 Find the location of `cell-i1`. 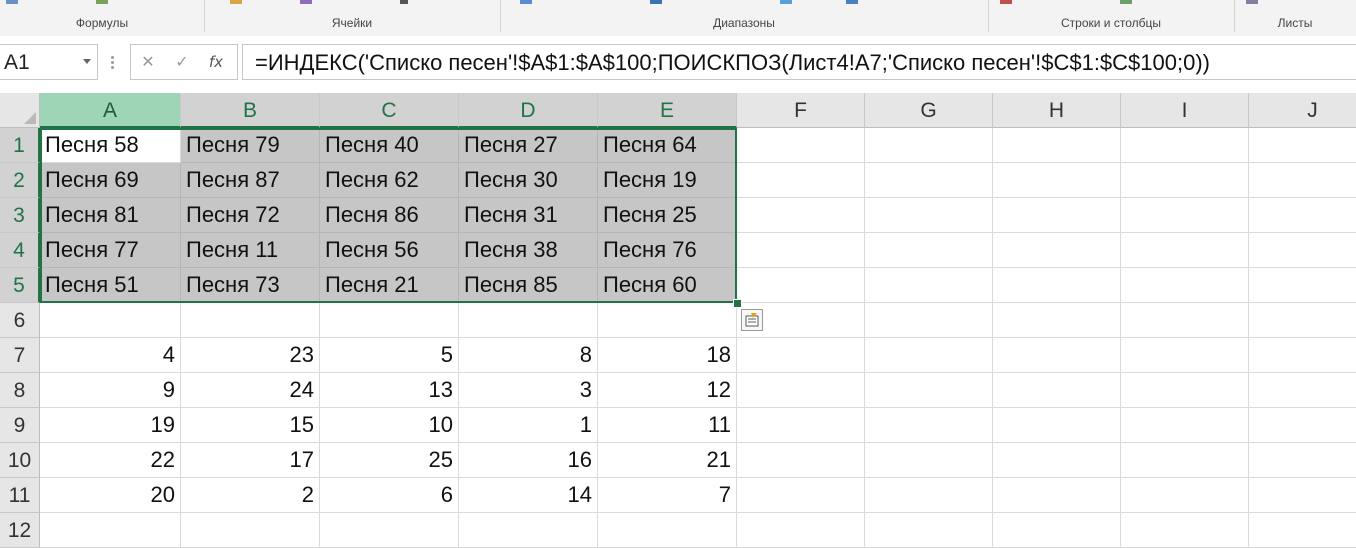

cell-i1 is located at coordinates (1185, 145).